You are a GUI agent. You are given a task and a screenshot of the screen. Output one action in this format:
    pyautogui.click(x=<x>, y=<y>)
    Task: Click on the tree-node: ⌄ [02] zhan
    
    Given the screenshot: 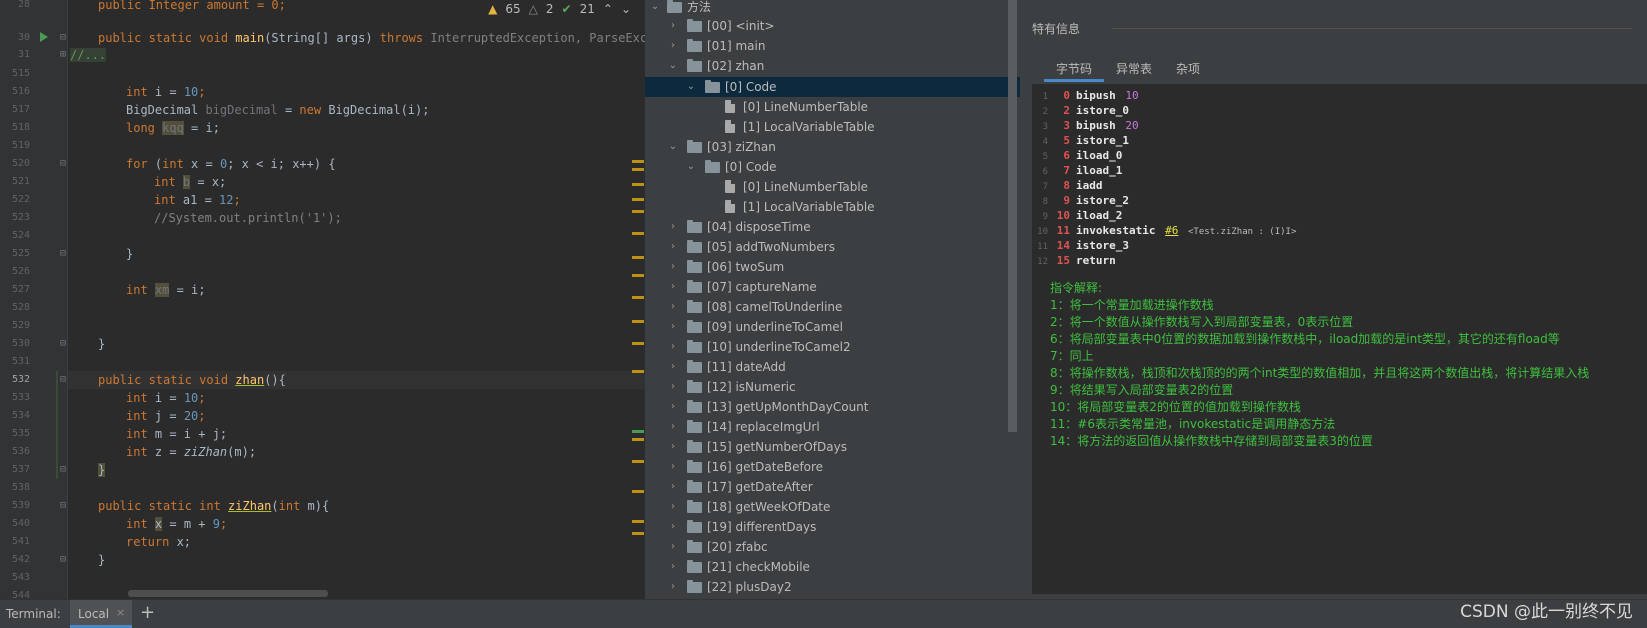 What is the action you would take?
    pyautogui.click(x=832, y=66)
    